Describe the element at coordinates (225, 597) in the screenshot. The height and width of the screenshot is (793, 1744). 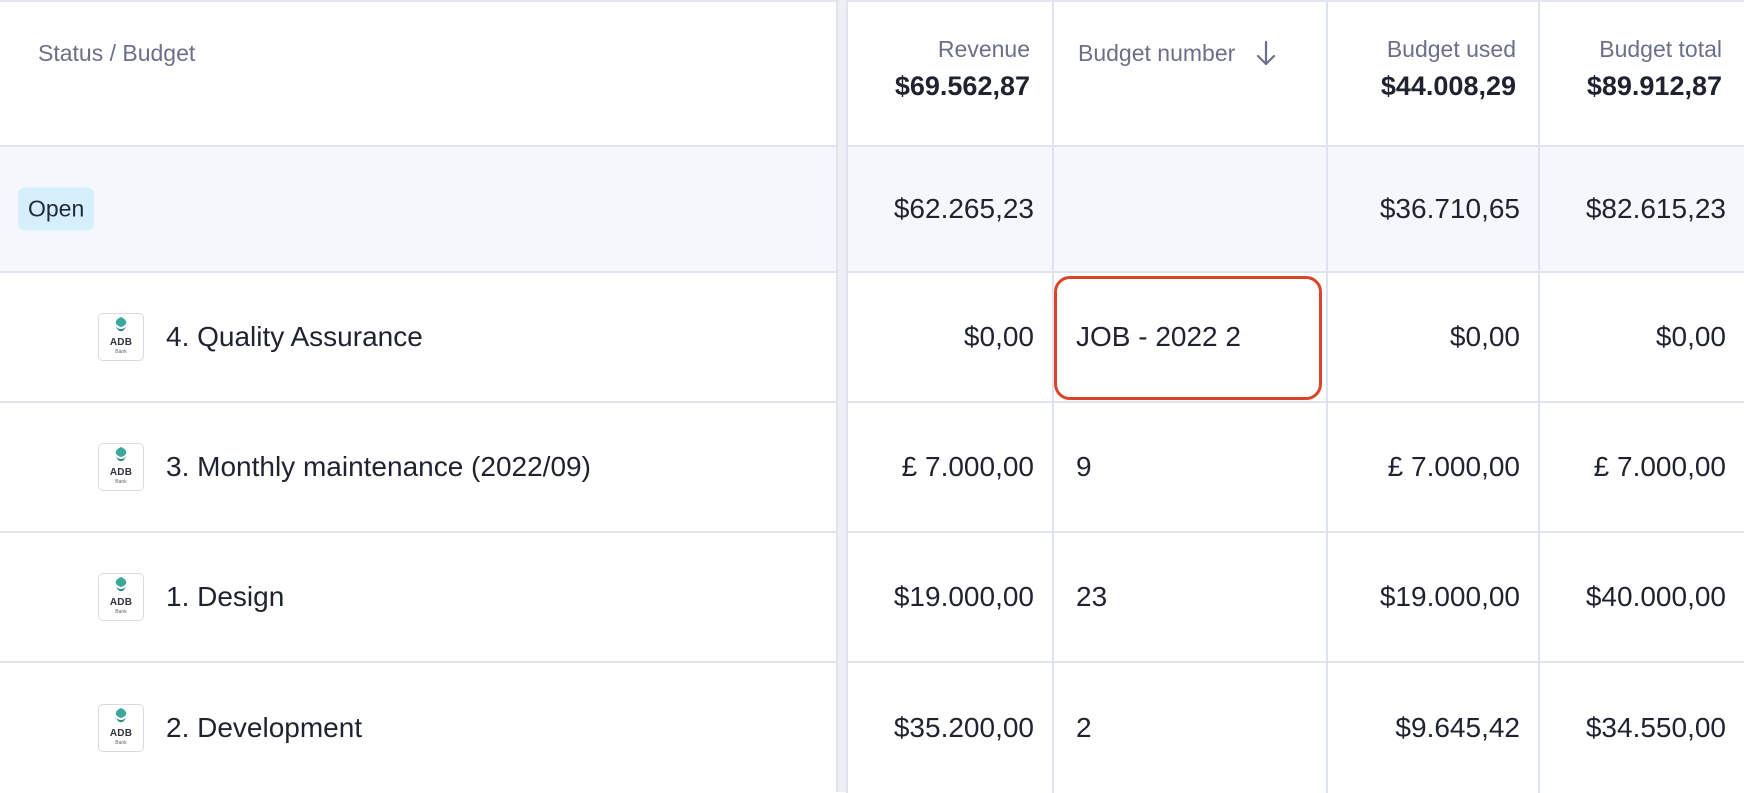
I see `budget-name: 1. Design` at that location.